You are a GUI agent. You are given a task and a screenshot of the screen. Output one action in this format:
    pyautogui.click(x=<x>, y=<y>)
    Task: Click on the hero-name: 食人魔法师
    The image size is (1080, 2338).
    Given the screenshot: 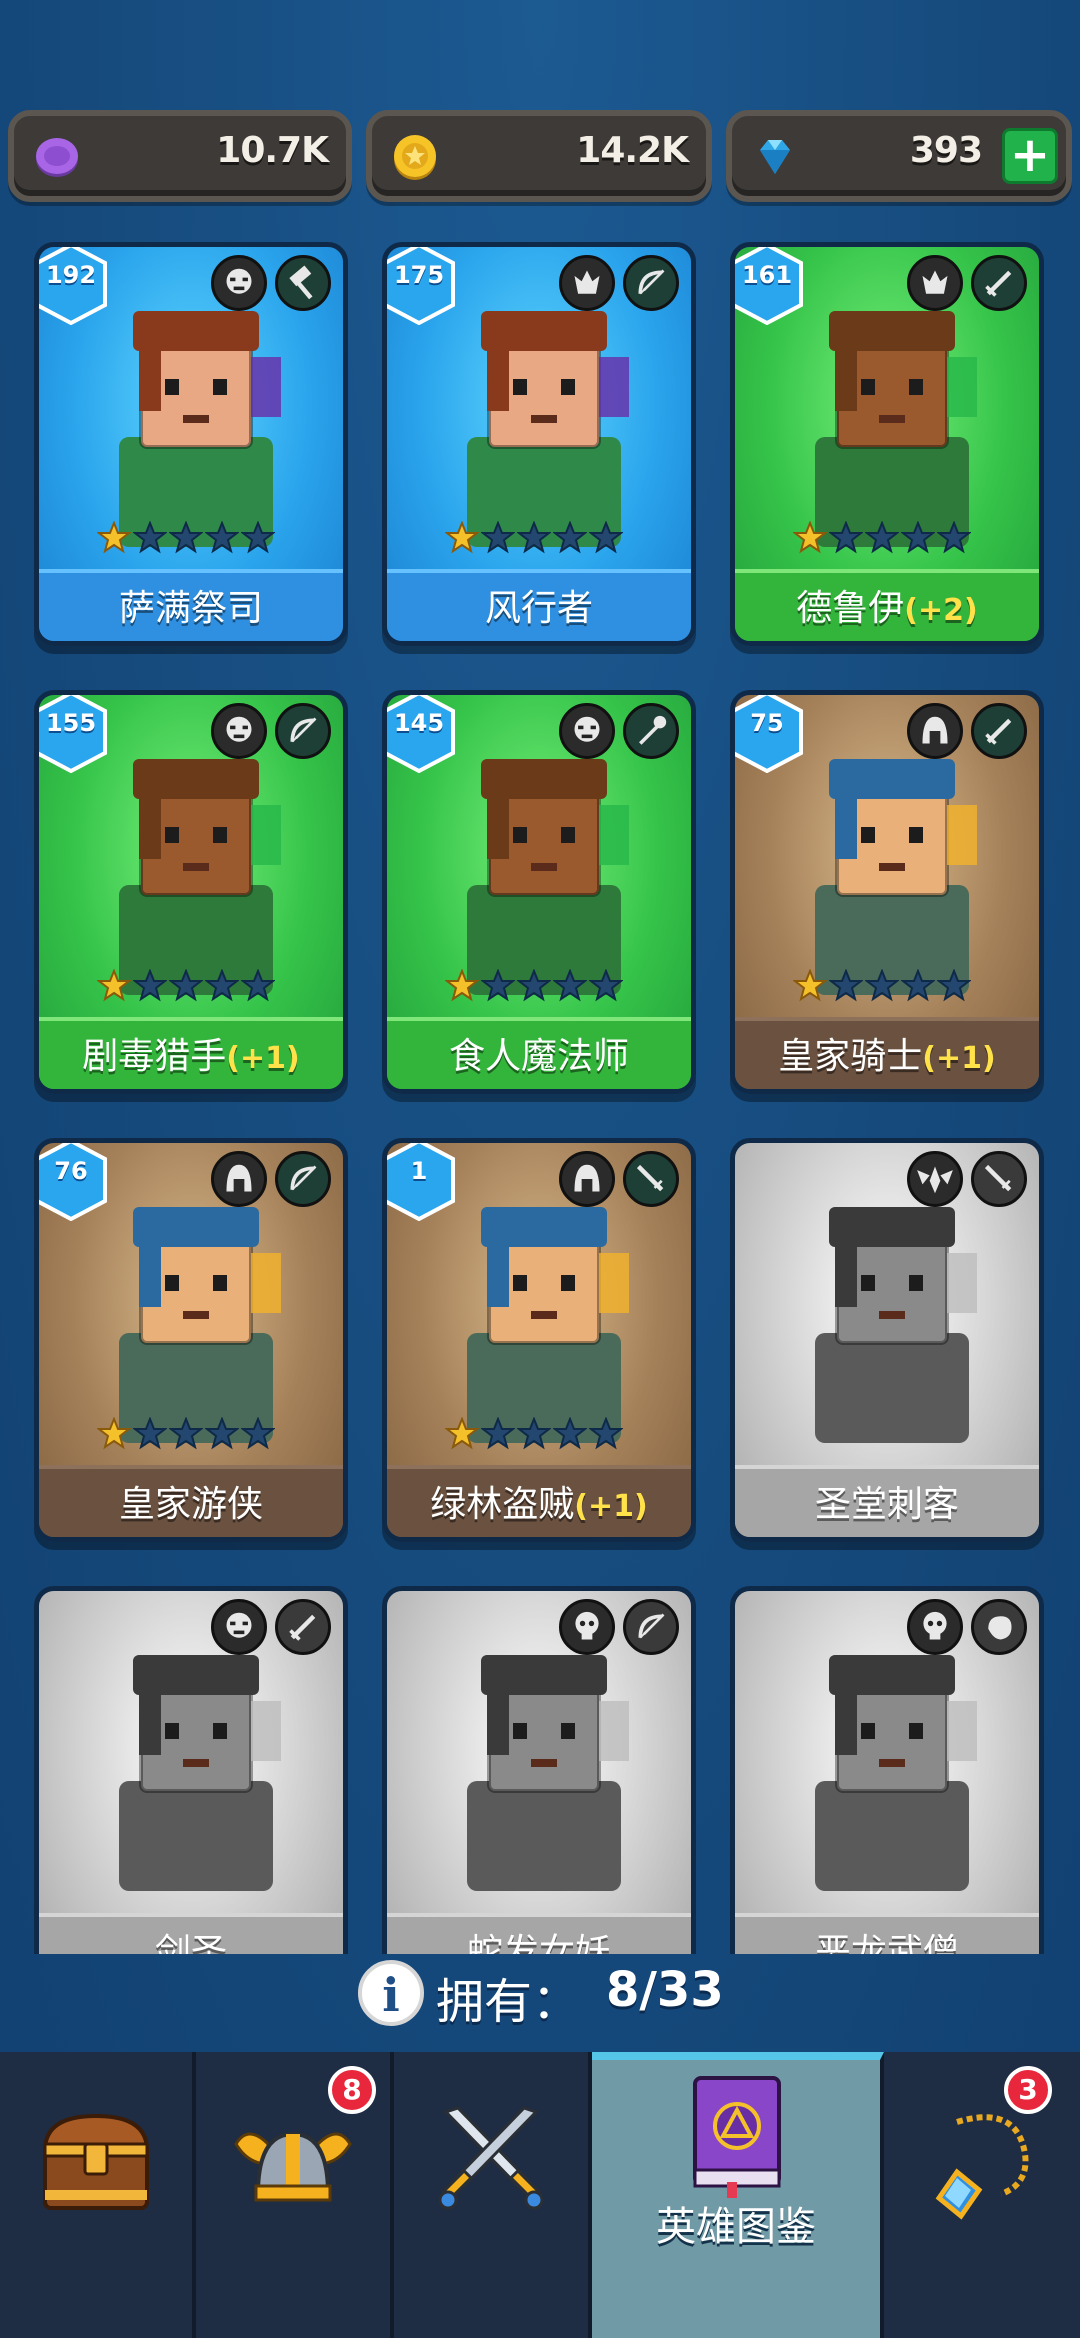 What is the action you would take?
    pyautogui.click(x=539, y=1053)
    